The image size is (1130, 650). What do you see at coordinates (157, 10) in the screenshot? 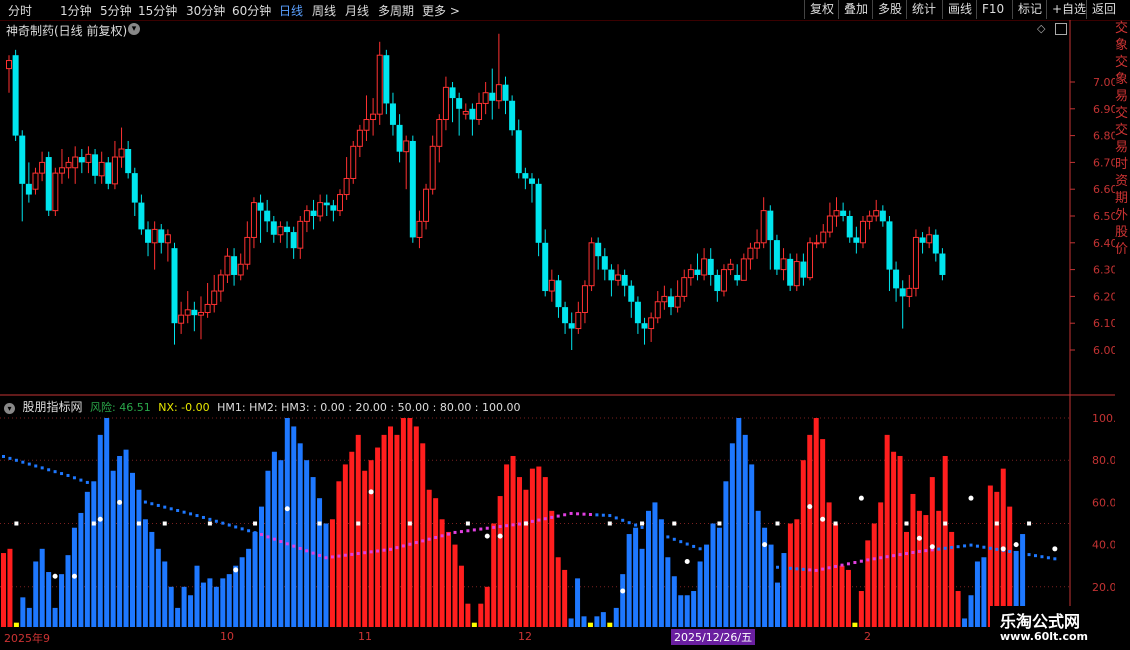
I see `period-tab: 15分钟` at bounding box center [157, 10].